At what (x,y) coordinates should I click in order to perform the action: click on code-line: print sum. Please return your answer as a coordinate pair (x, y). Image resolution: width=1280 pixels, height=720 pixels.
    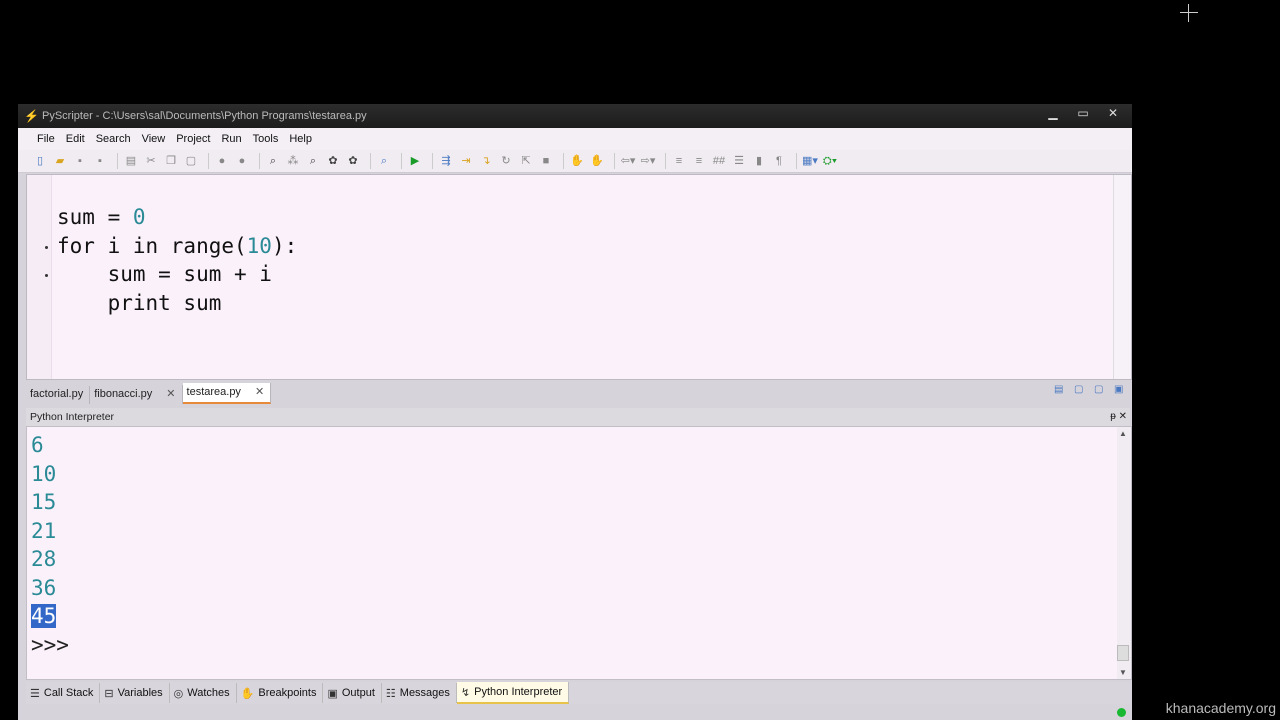
    Looking at the image, I should click on (177, 303).